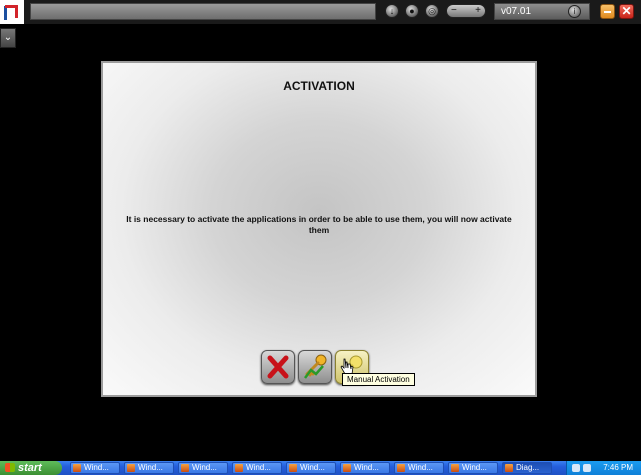 This screenshot has width=641, height=475. What do you see at coordinates (10, 467) in the screenshot?
I see `windows-flag-icon` at bounding box center [10, 467].